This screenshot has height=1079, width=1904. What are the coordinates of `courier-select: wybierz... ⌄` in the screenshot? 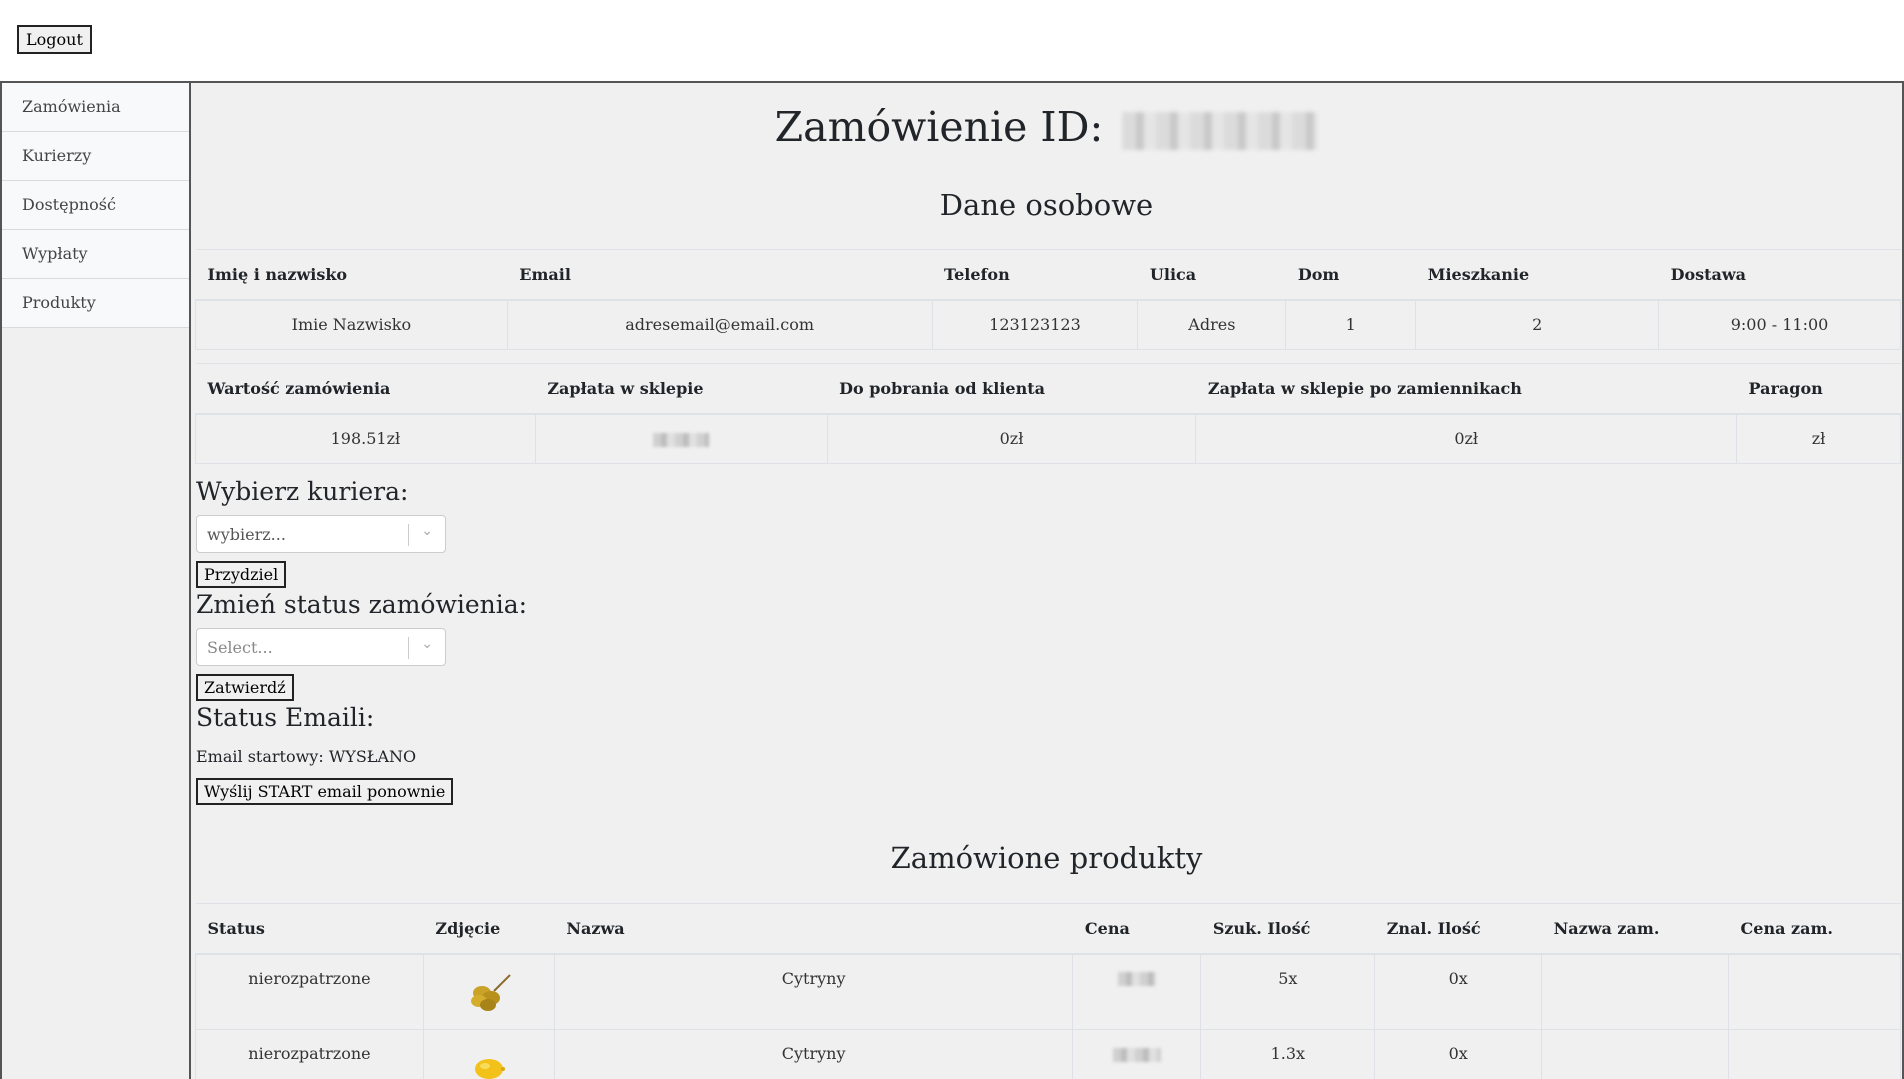 It's located at (321, 534).